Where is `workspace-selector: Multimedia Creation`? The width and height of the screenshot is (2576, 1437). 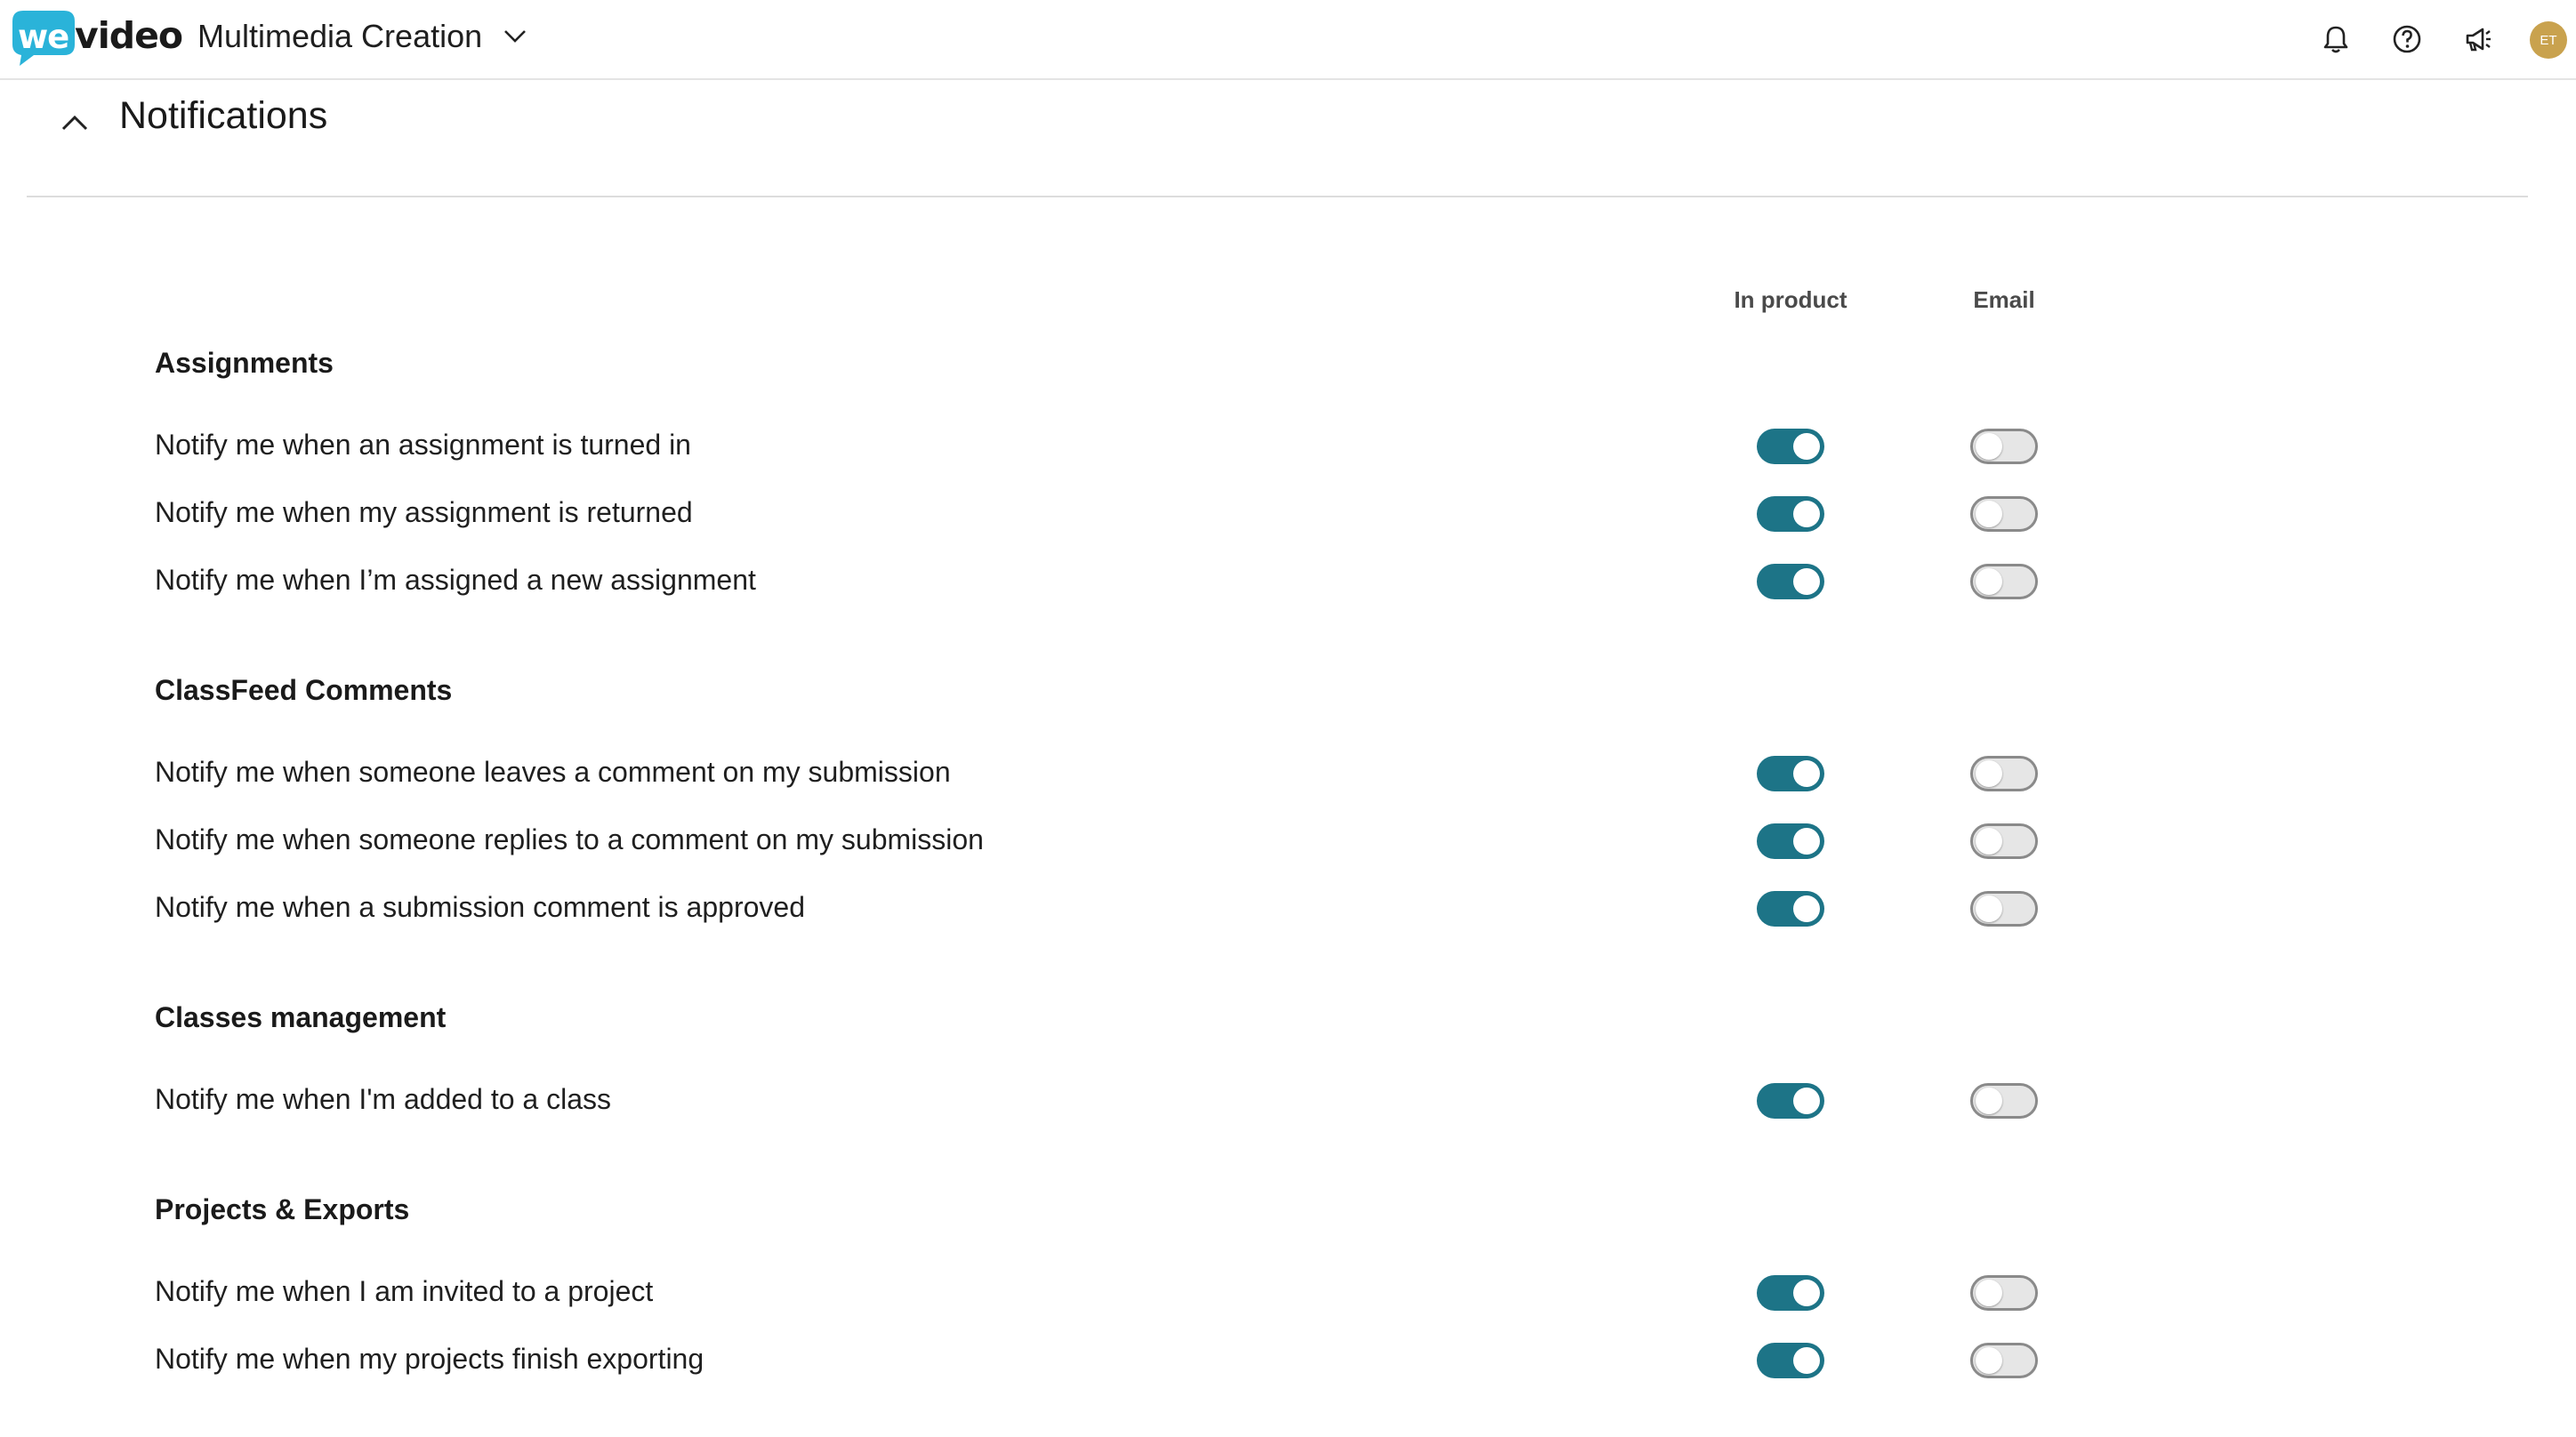 workspace-selector: Multimedia Creation is located at coordinates (362, 36).